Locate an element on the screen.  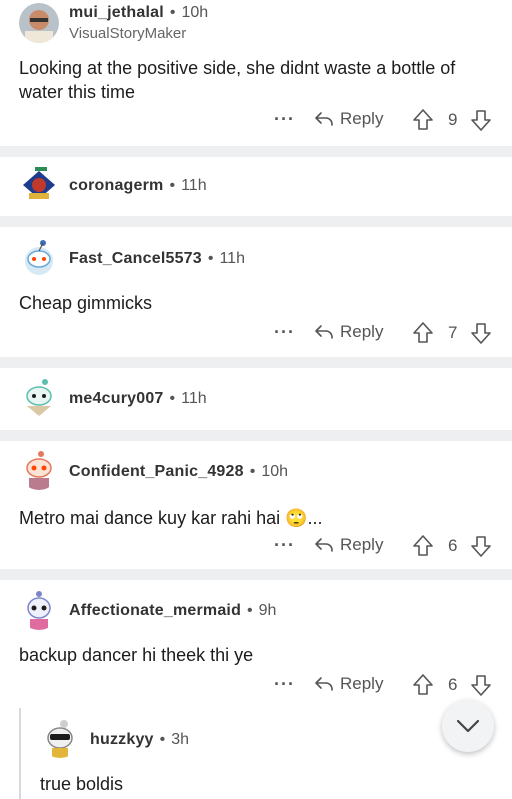
scroll-down-button is located at coordinates (468, 726).